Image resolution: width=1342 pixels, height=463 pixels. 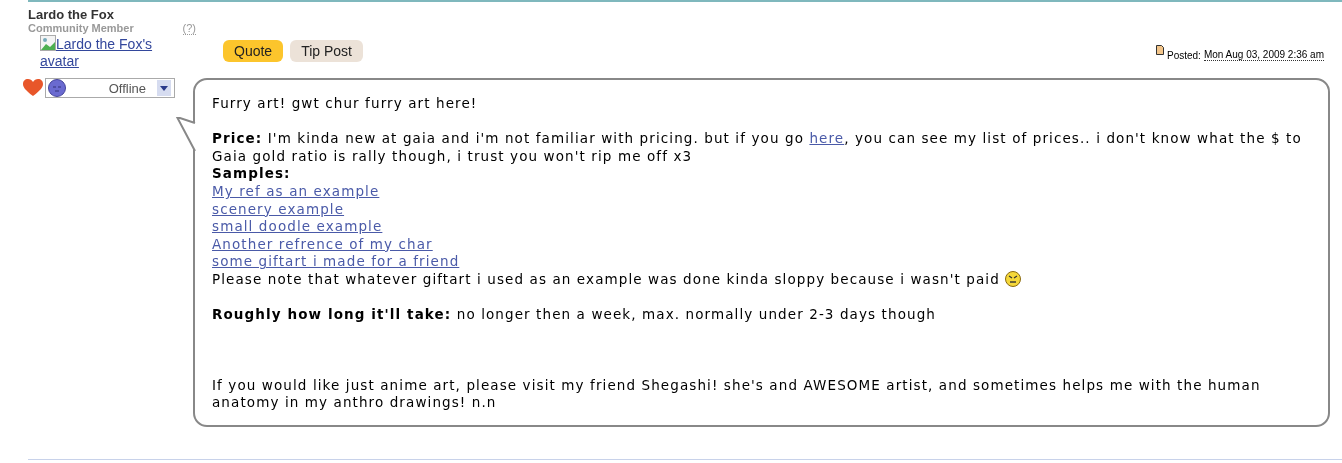 What do you see at coordinates (48, 43) in the screenshot?
I see `broken-image-icon` at bounding box center [48, 43].